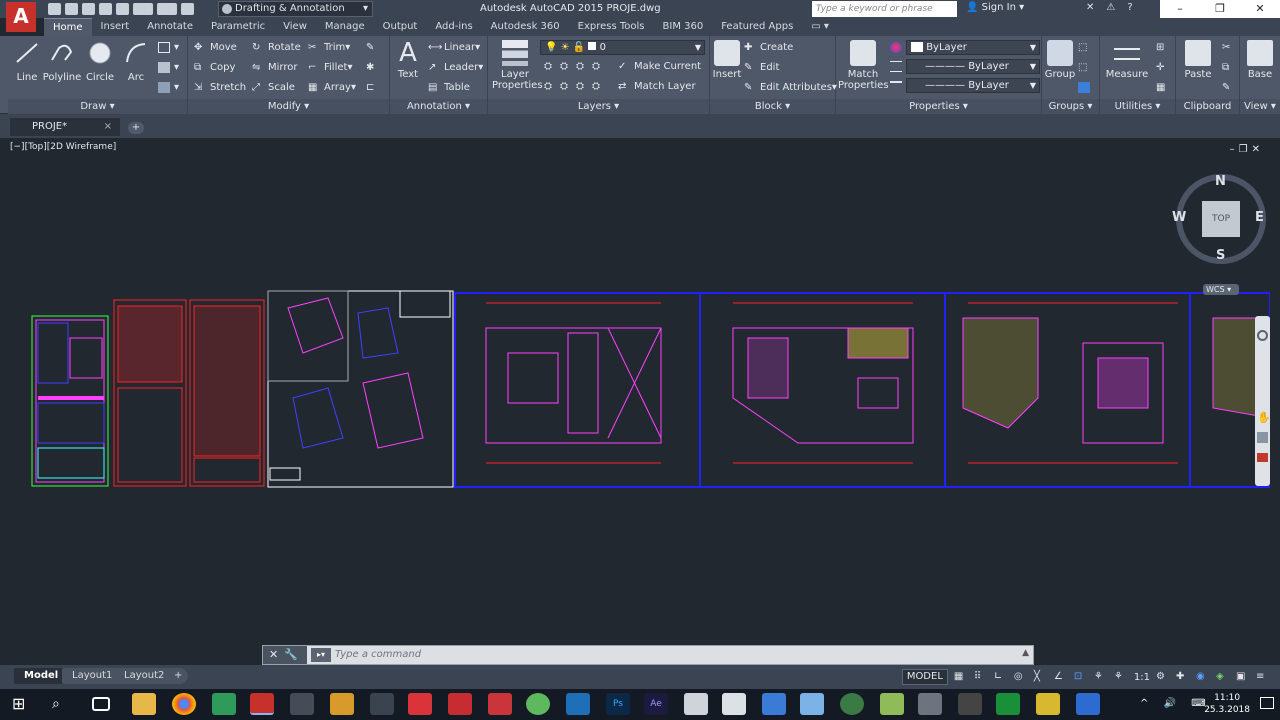  What do you see at coordinates (62, 61) in the screenshot?
I see `polyline-button: Polyline` at bounding box center [62, 61].